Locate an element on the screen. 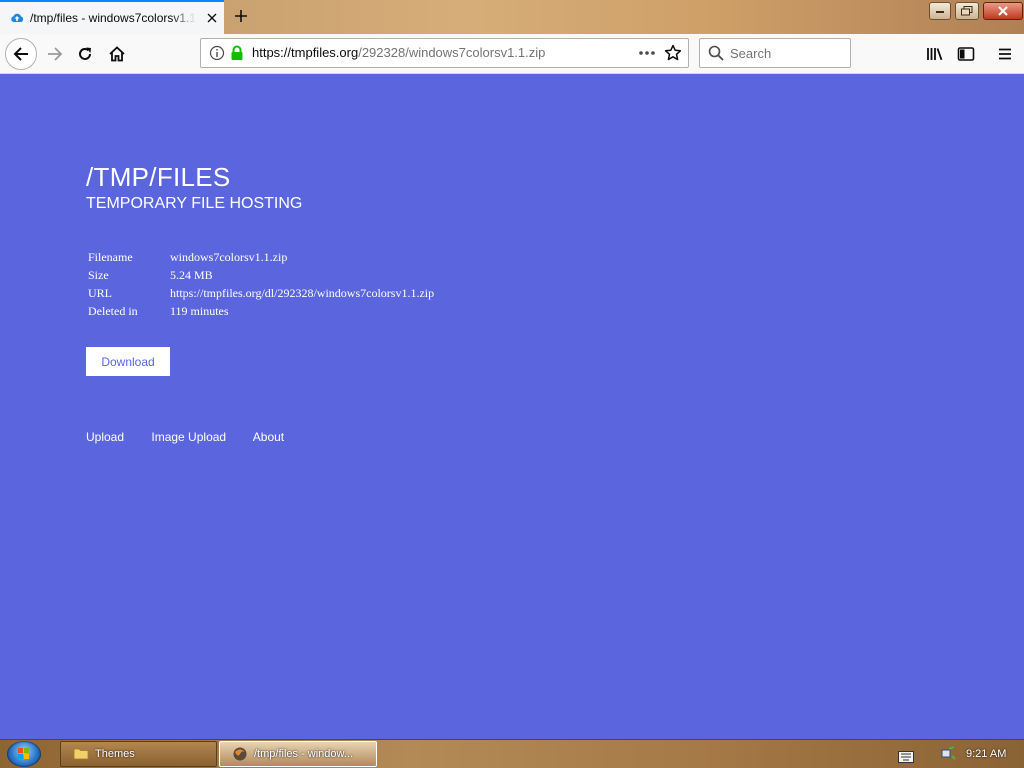  taskbar-item-themes: Themes is located at coordinates (138, 754).